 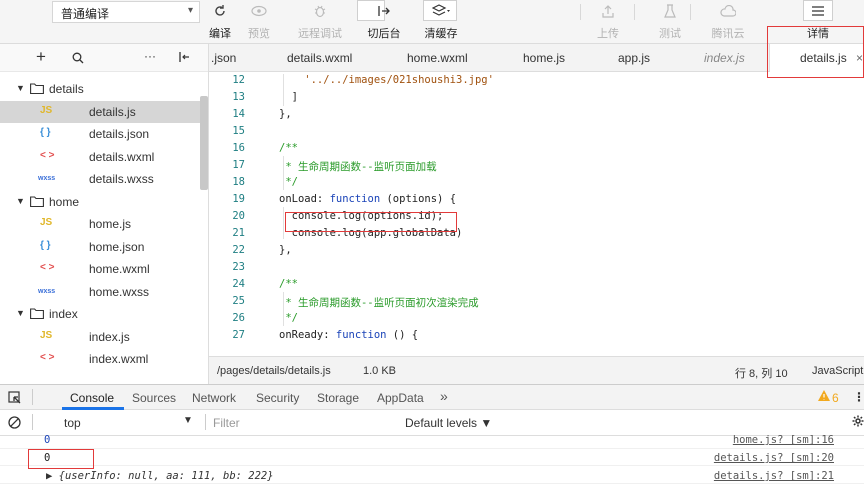 I want to click on background-button: 切后台, so click(x=384, y=22).